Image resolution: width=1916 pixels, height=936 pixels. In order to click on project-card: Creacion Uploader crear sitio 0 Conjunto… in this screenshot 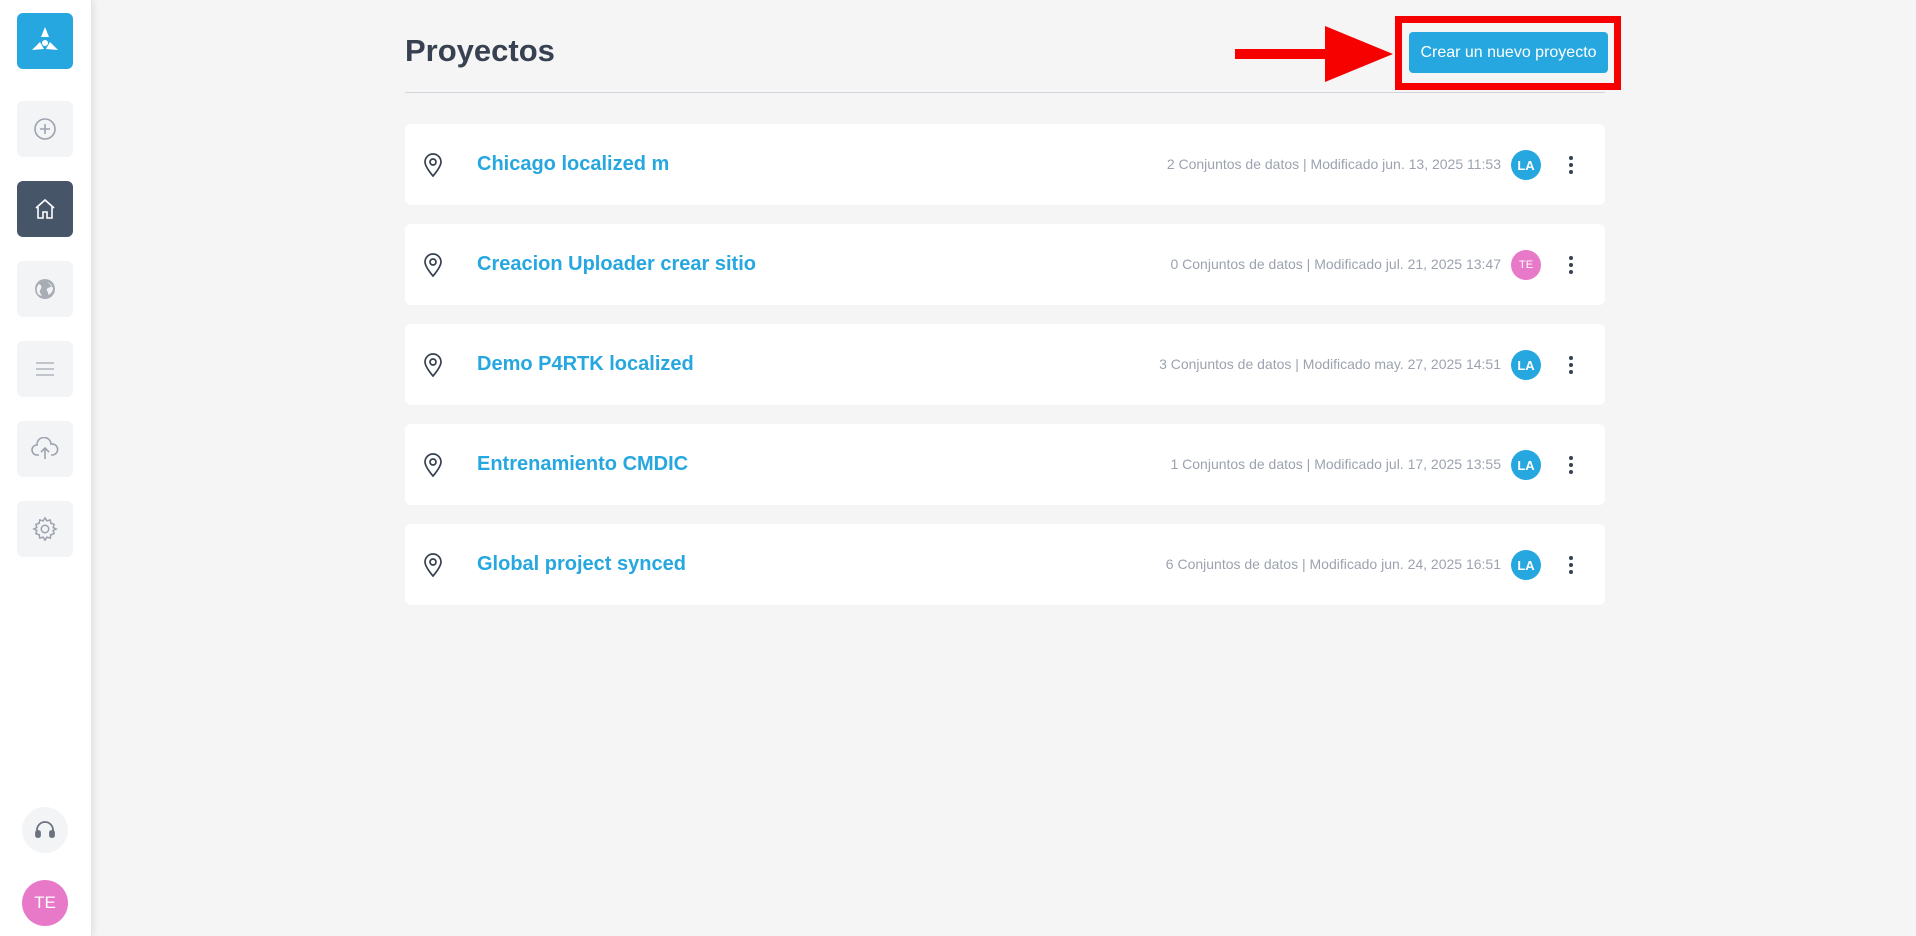, I will do `click(1005, 264)`.